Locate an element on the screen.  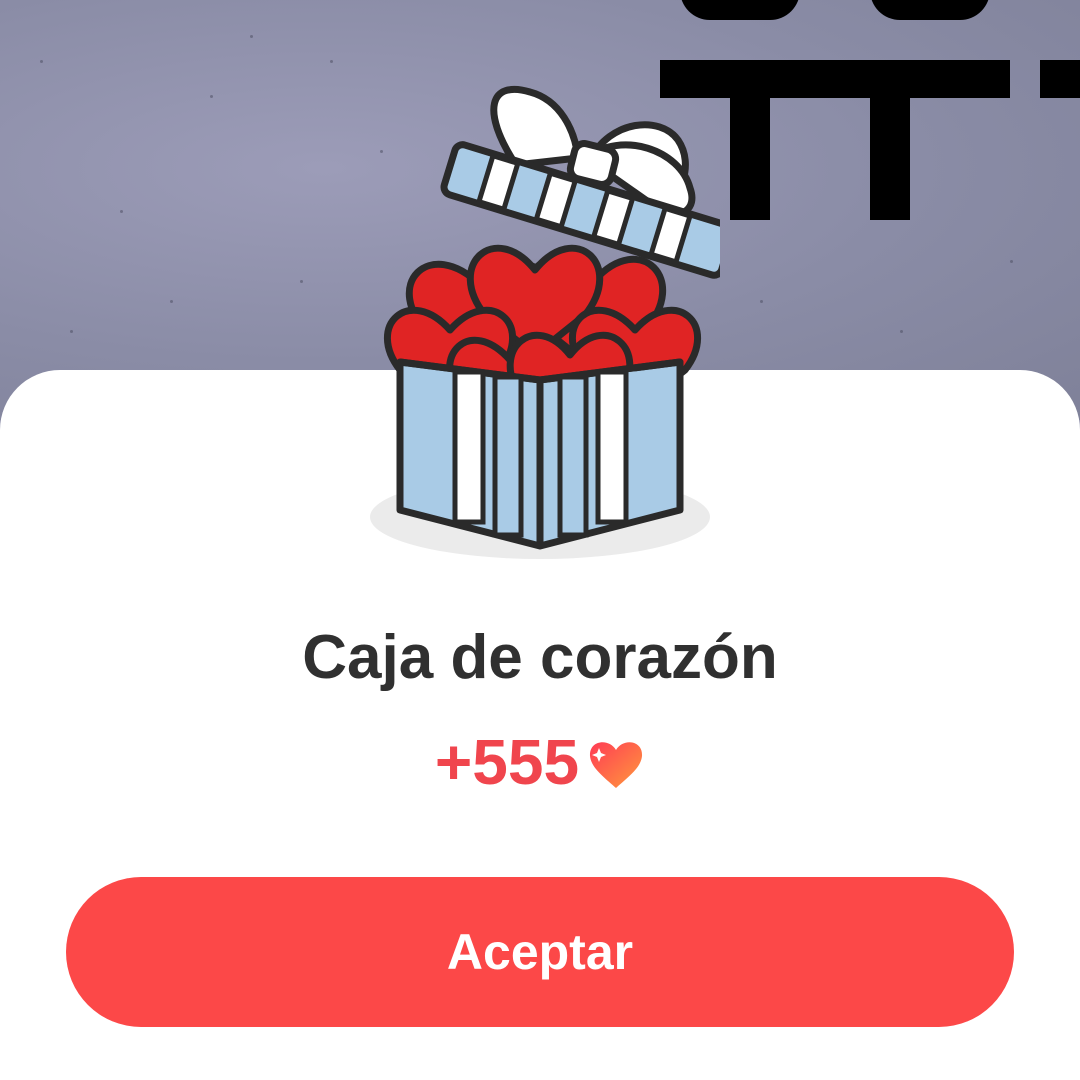
heart-icon is located at coordinates (616, 765).